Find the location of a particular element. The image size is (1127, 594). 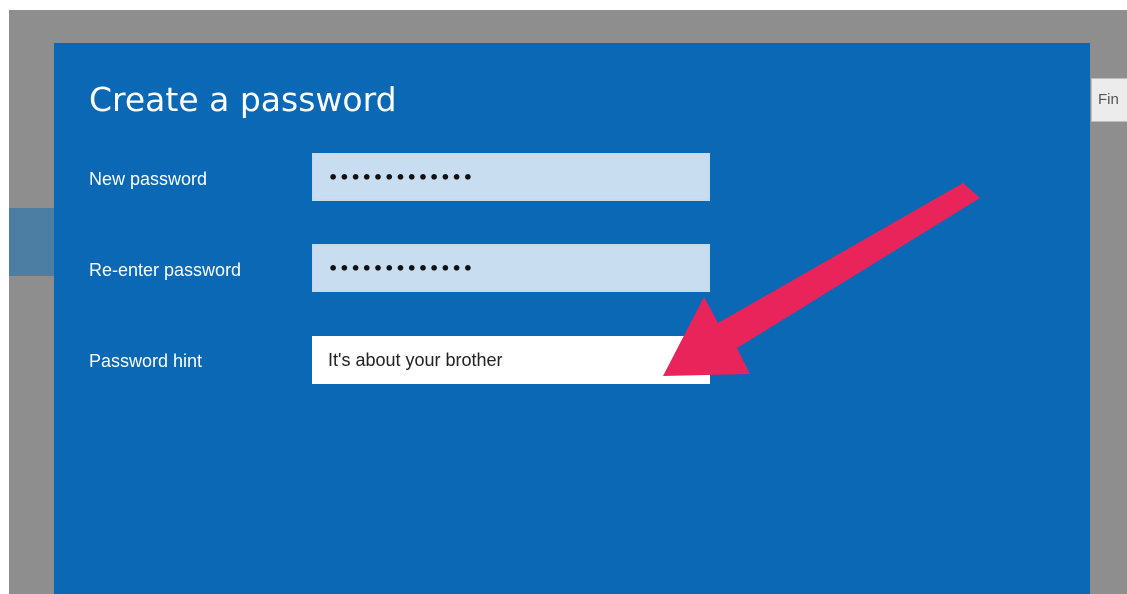

reenter-password-label: Re-enter password is located at coordinates (165, 270).